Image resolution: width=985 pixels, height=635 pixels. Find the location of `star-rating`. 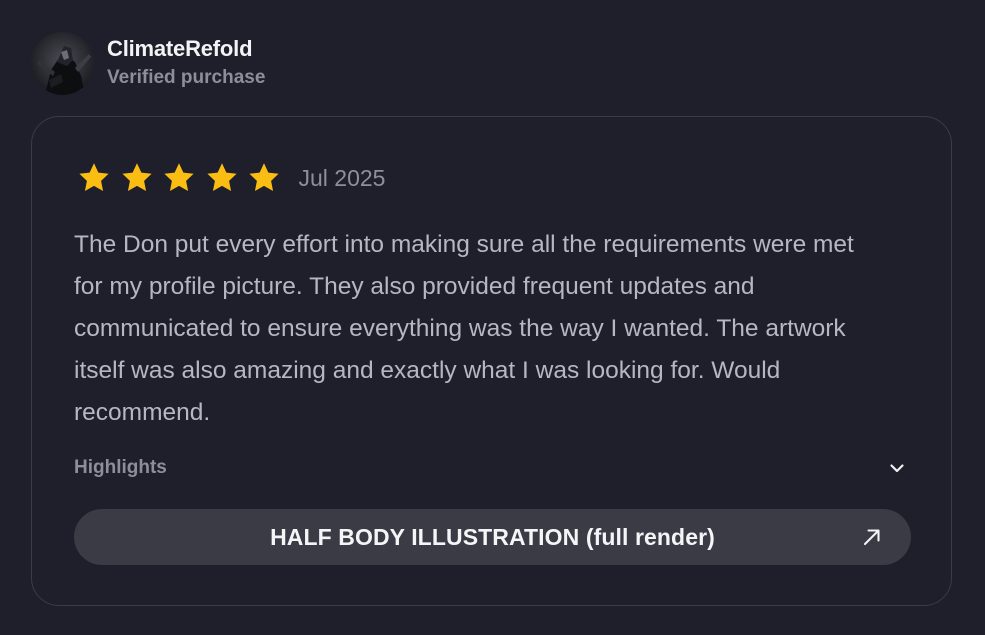

star-rating is located at coordinates (183, 178).